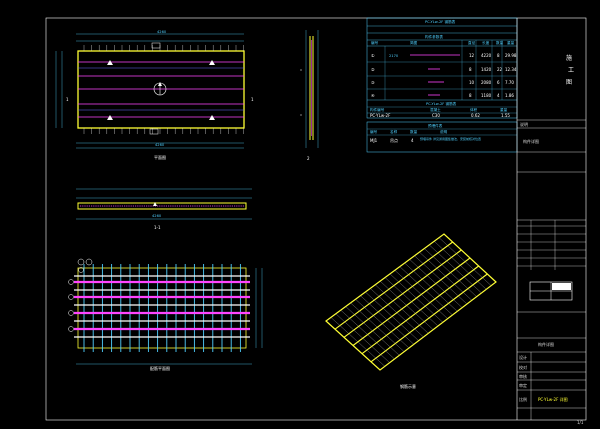 This screenshot has height=429, width=600. What do you see at coordinates (160, 145) in the screenshot?
I see `plan-dim-bottom: 4260` at bounding box center [160, 145].